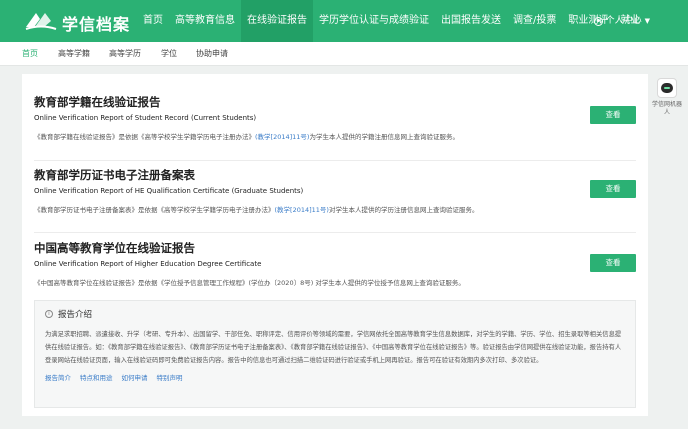 This screenshot has height=429, width=688. I want to click on link-features-uses: 特点和用途, so click(96, 377).